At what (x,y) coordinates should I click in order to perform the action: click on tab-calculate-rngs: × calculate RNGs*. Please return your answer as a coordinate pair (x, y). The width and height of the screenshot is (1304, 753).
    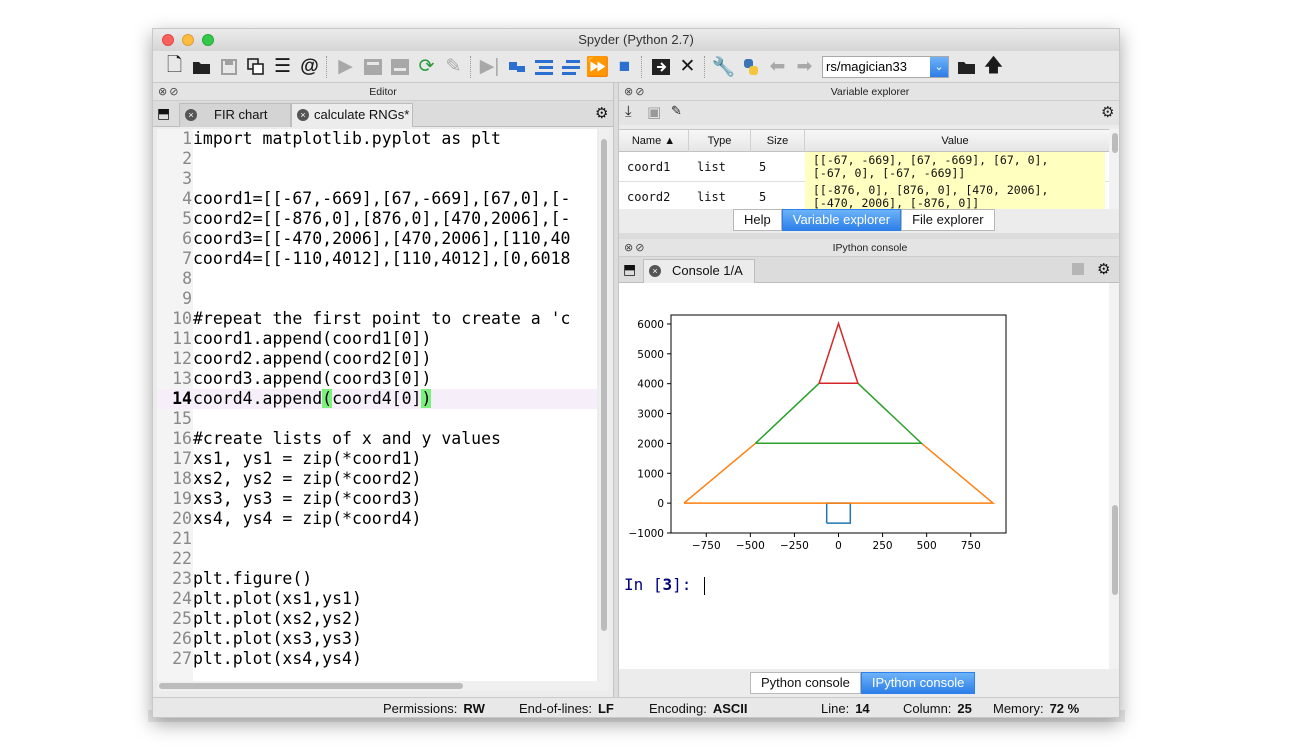
    Looking at the image, I should click on (352, 115).